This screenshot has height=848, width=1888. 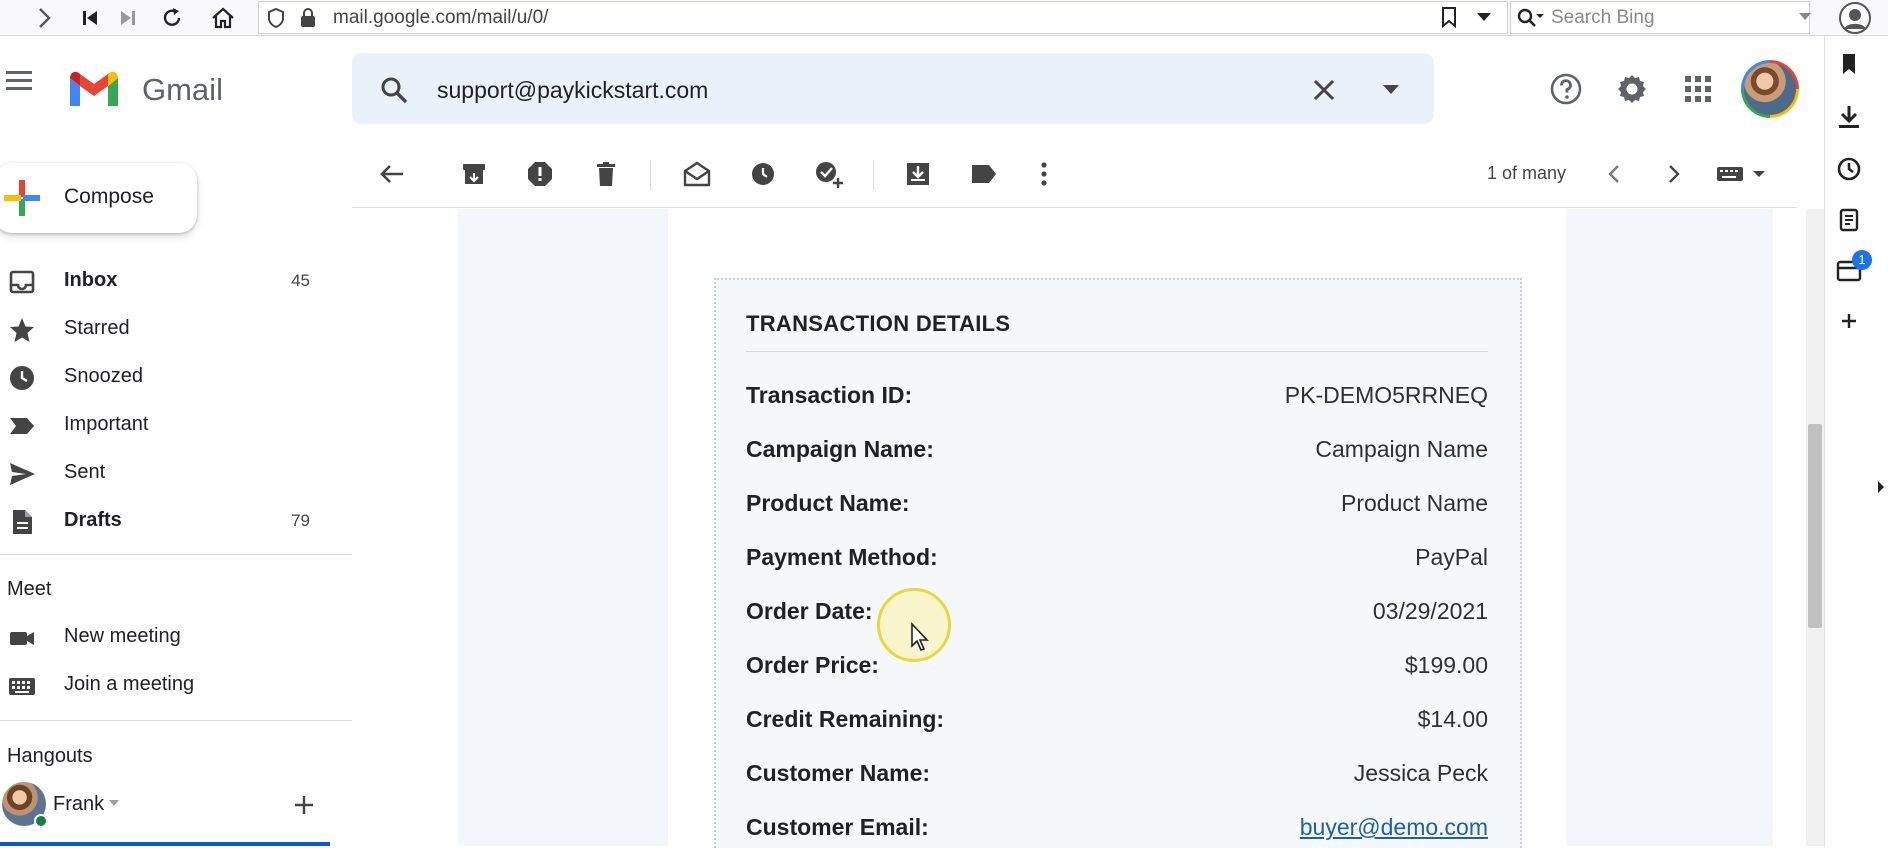 I want to click on row-value: PayPal, so click(x=1451, y=557).